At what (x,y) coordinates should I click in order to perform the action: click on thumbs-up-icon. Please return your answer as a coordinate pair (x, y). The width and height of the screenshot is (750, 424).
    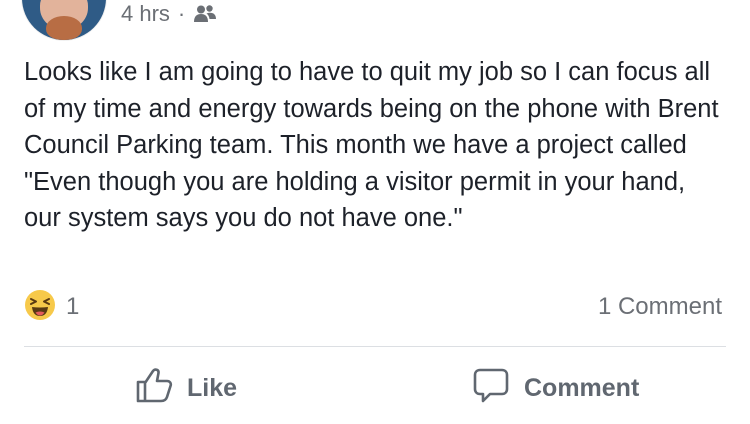
    Looking at the image, I should click on (161, 388).